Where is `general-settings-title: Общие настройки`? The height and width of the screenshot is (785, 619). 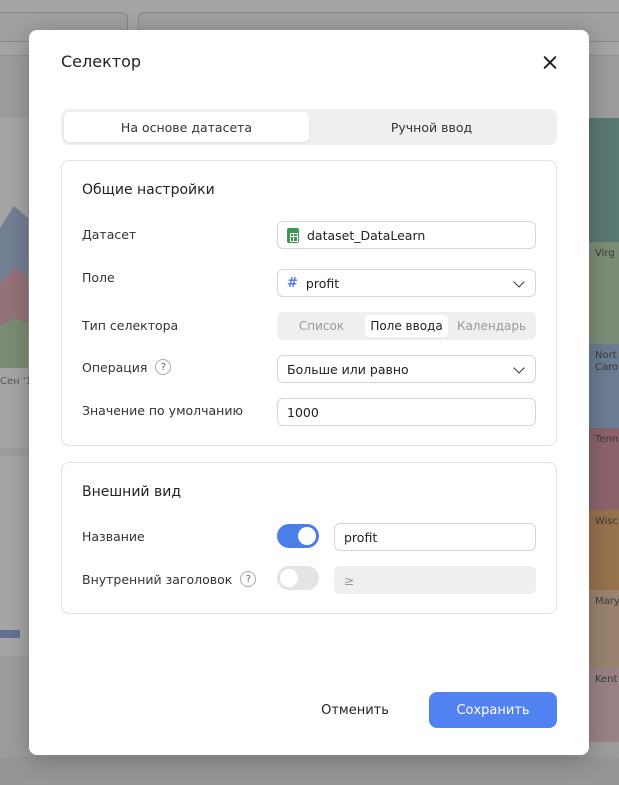
general-settings-title: Общие настройки is located at coordinates (148, 190).